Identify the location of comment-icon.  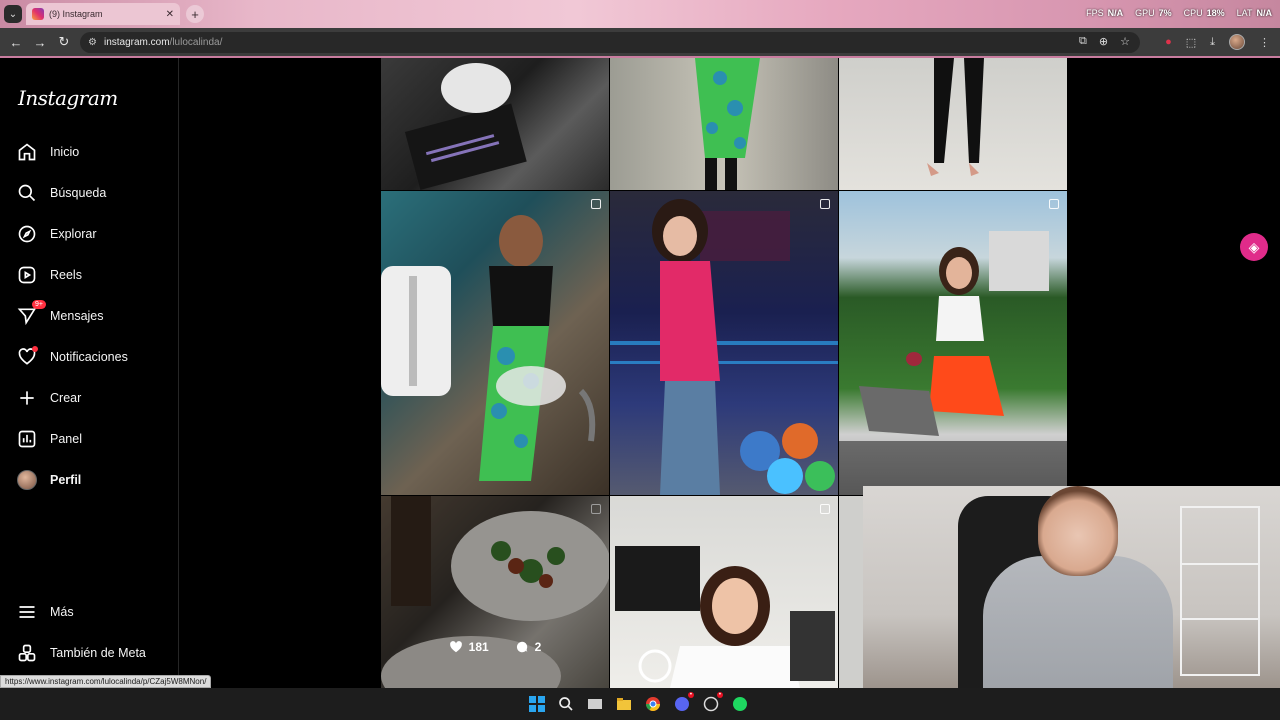
(521, 647).